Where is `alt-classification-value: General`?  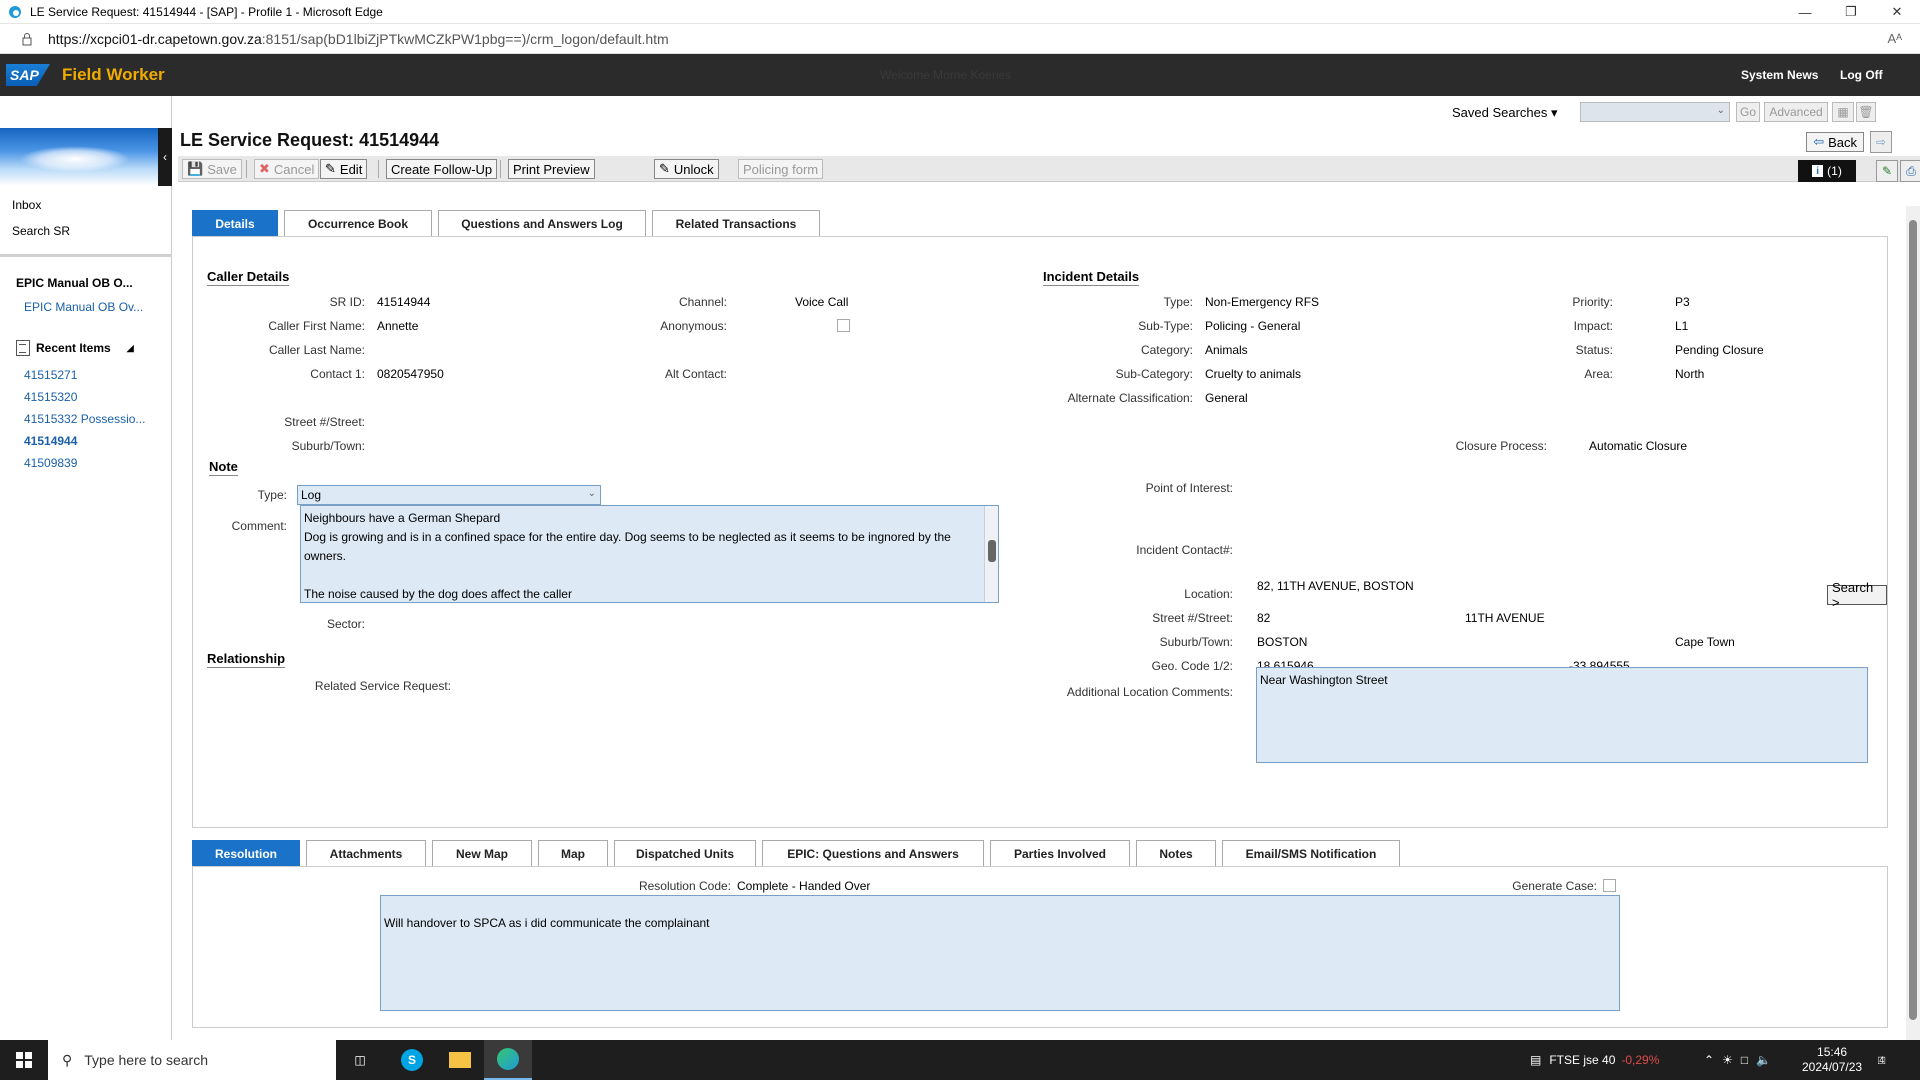 alt-classification-value: General is located at coordinates (1226, 398).